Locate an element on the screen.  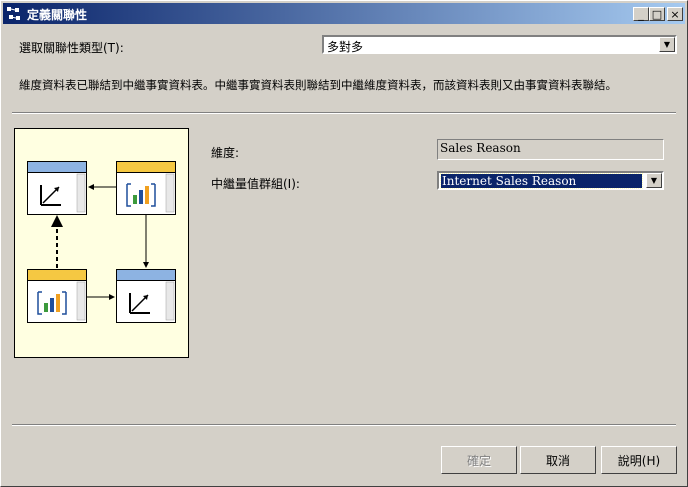
intermediate-fact-table-icon is located at coordinates (57, 296).